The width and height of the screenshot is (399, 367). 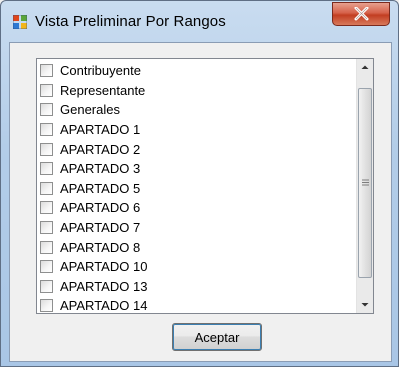 I want to click on list-item: APARTADO 14, so click(x=196, y=306).